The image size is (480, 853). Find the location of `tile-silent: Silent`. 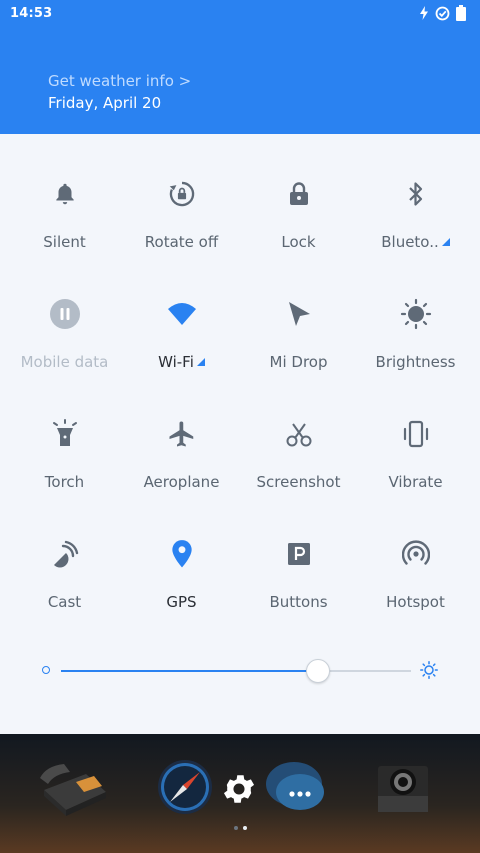

tile-silent: Silent is located at coordinates (64, 232).